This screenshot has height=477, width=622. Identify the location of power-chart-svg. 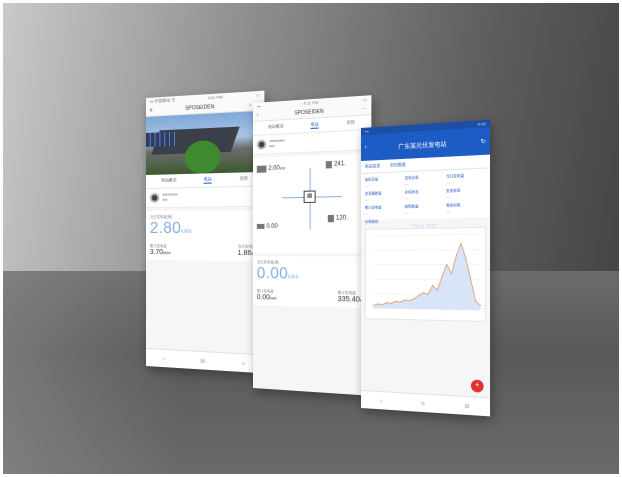
(425, 274).